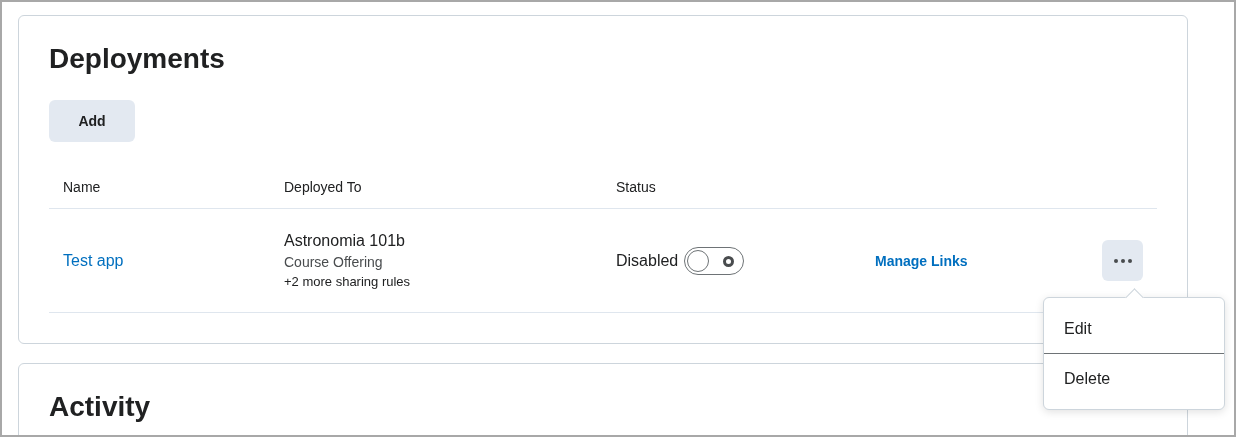 The width and height of the screenshot is (1236, 437). What do you see at coordinates (92, 121) in the screenshot?
I see `add-button: Add` at bounding box center [92, 121].